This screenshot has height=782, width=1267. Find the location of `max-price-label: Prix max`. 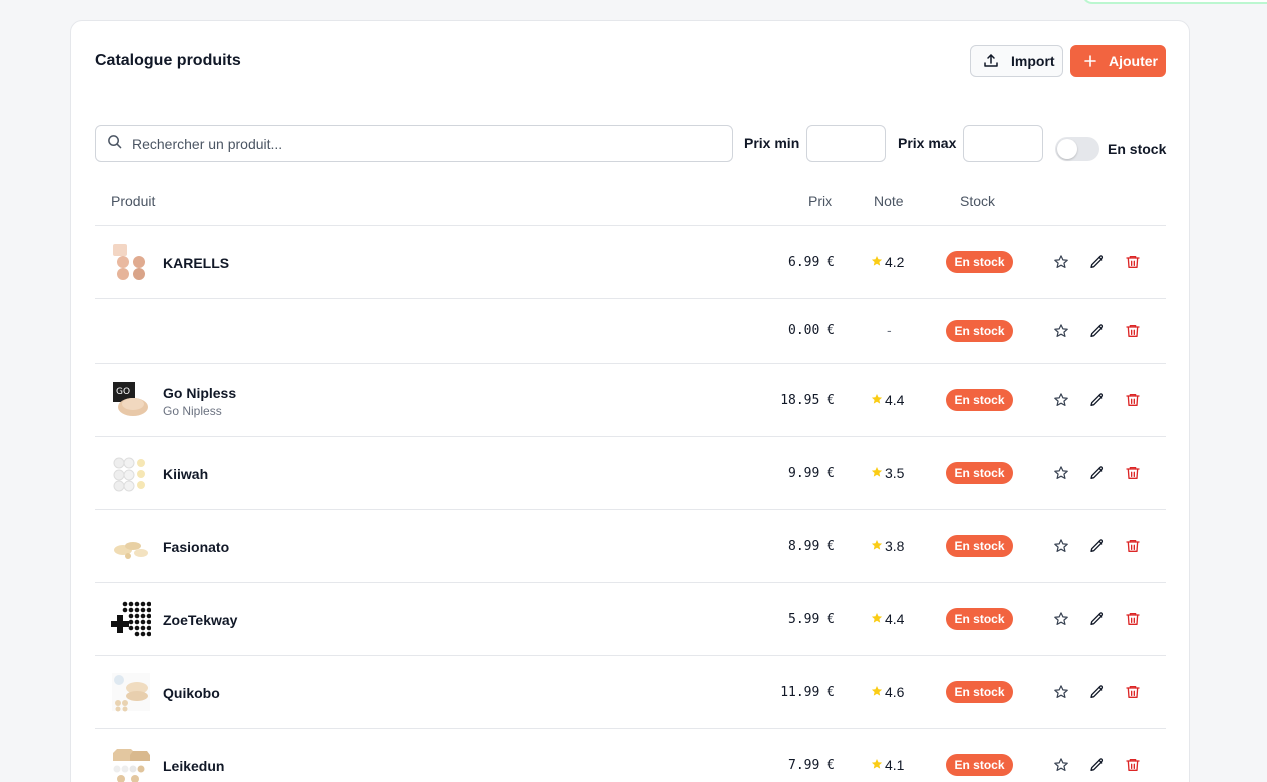

max-price-label: Prix max is located at coordinates (927, 143).